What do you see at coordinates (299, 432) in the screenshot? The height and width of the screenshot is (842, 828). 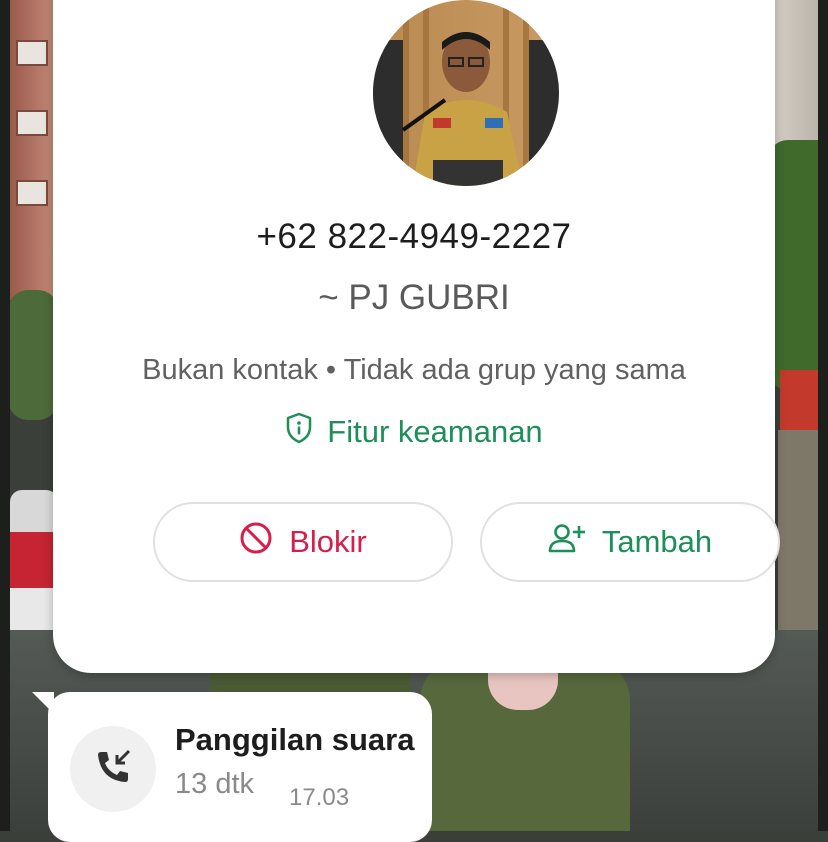 I see `shield-icon` at bounding box center [299, 432].